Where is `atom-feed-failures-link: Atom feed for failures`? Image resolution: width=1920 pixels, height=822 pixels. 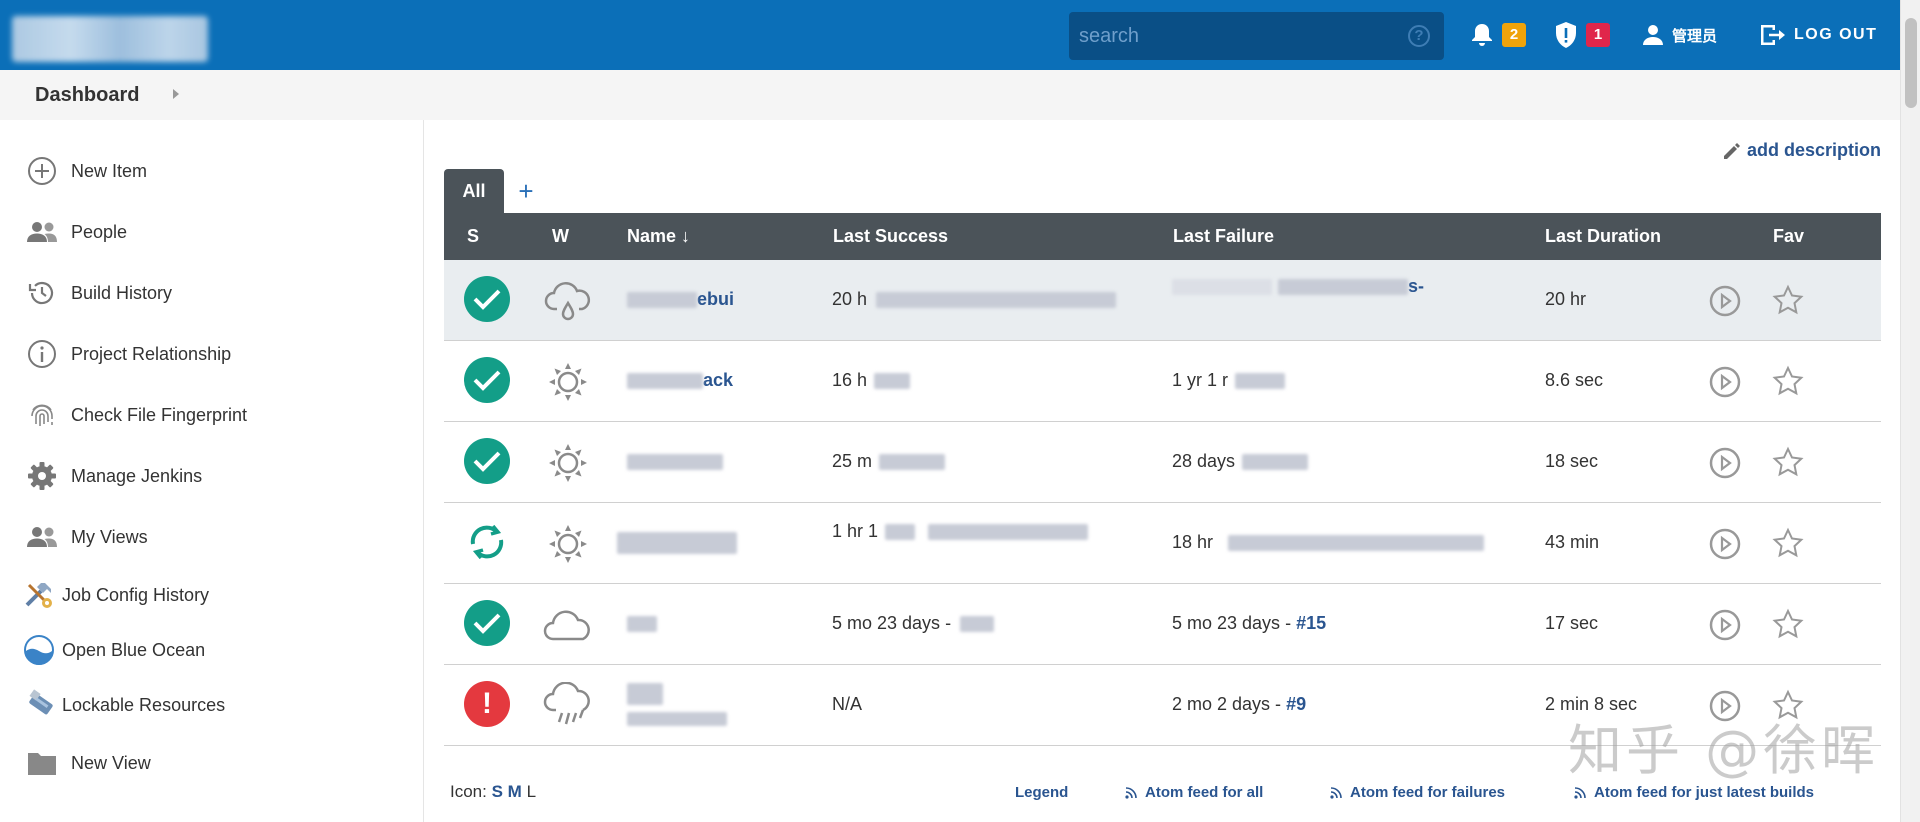
atom-feed-failures-link: Atom feed for failures is located at coordinates (1417, 792).